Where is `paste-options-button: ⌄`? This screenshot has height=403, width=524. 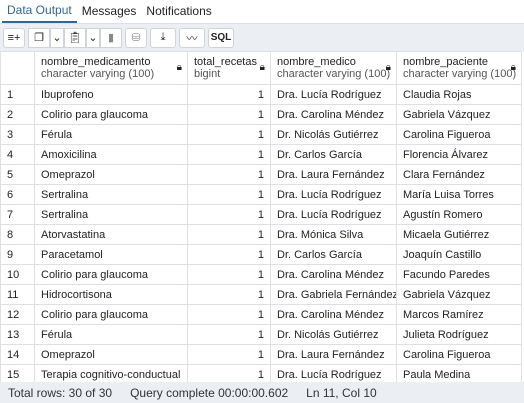 paste-options-button: ⌄ is located at coordinates (93, 37).